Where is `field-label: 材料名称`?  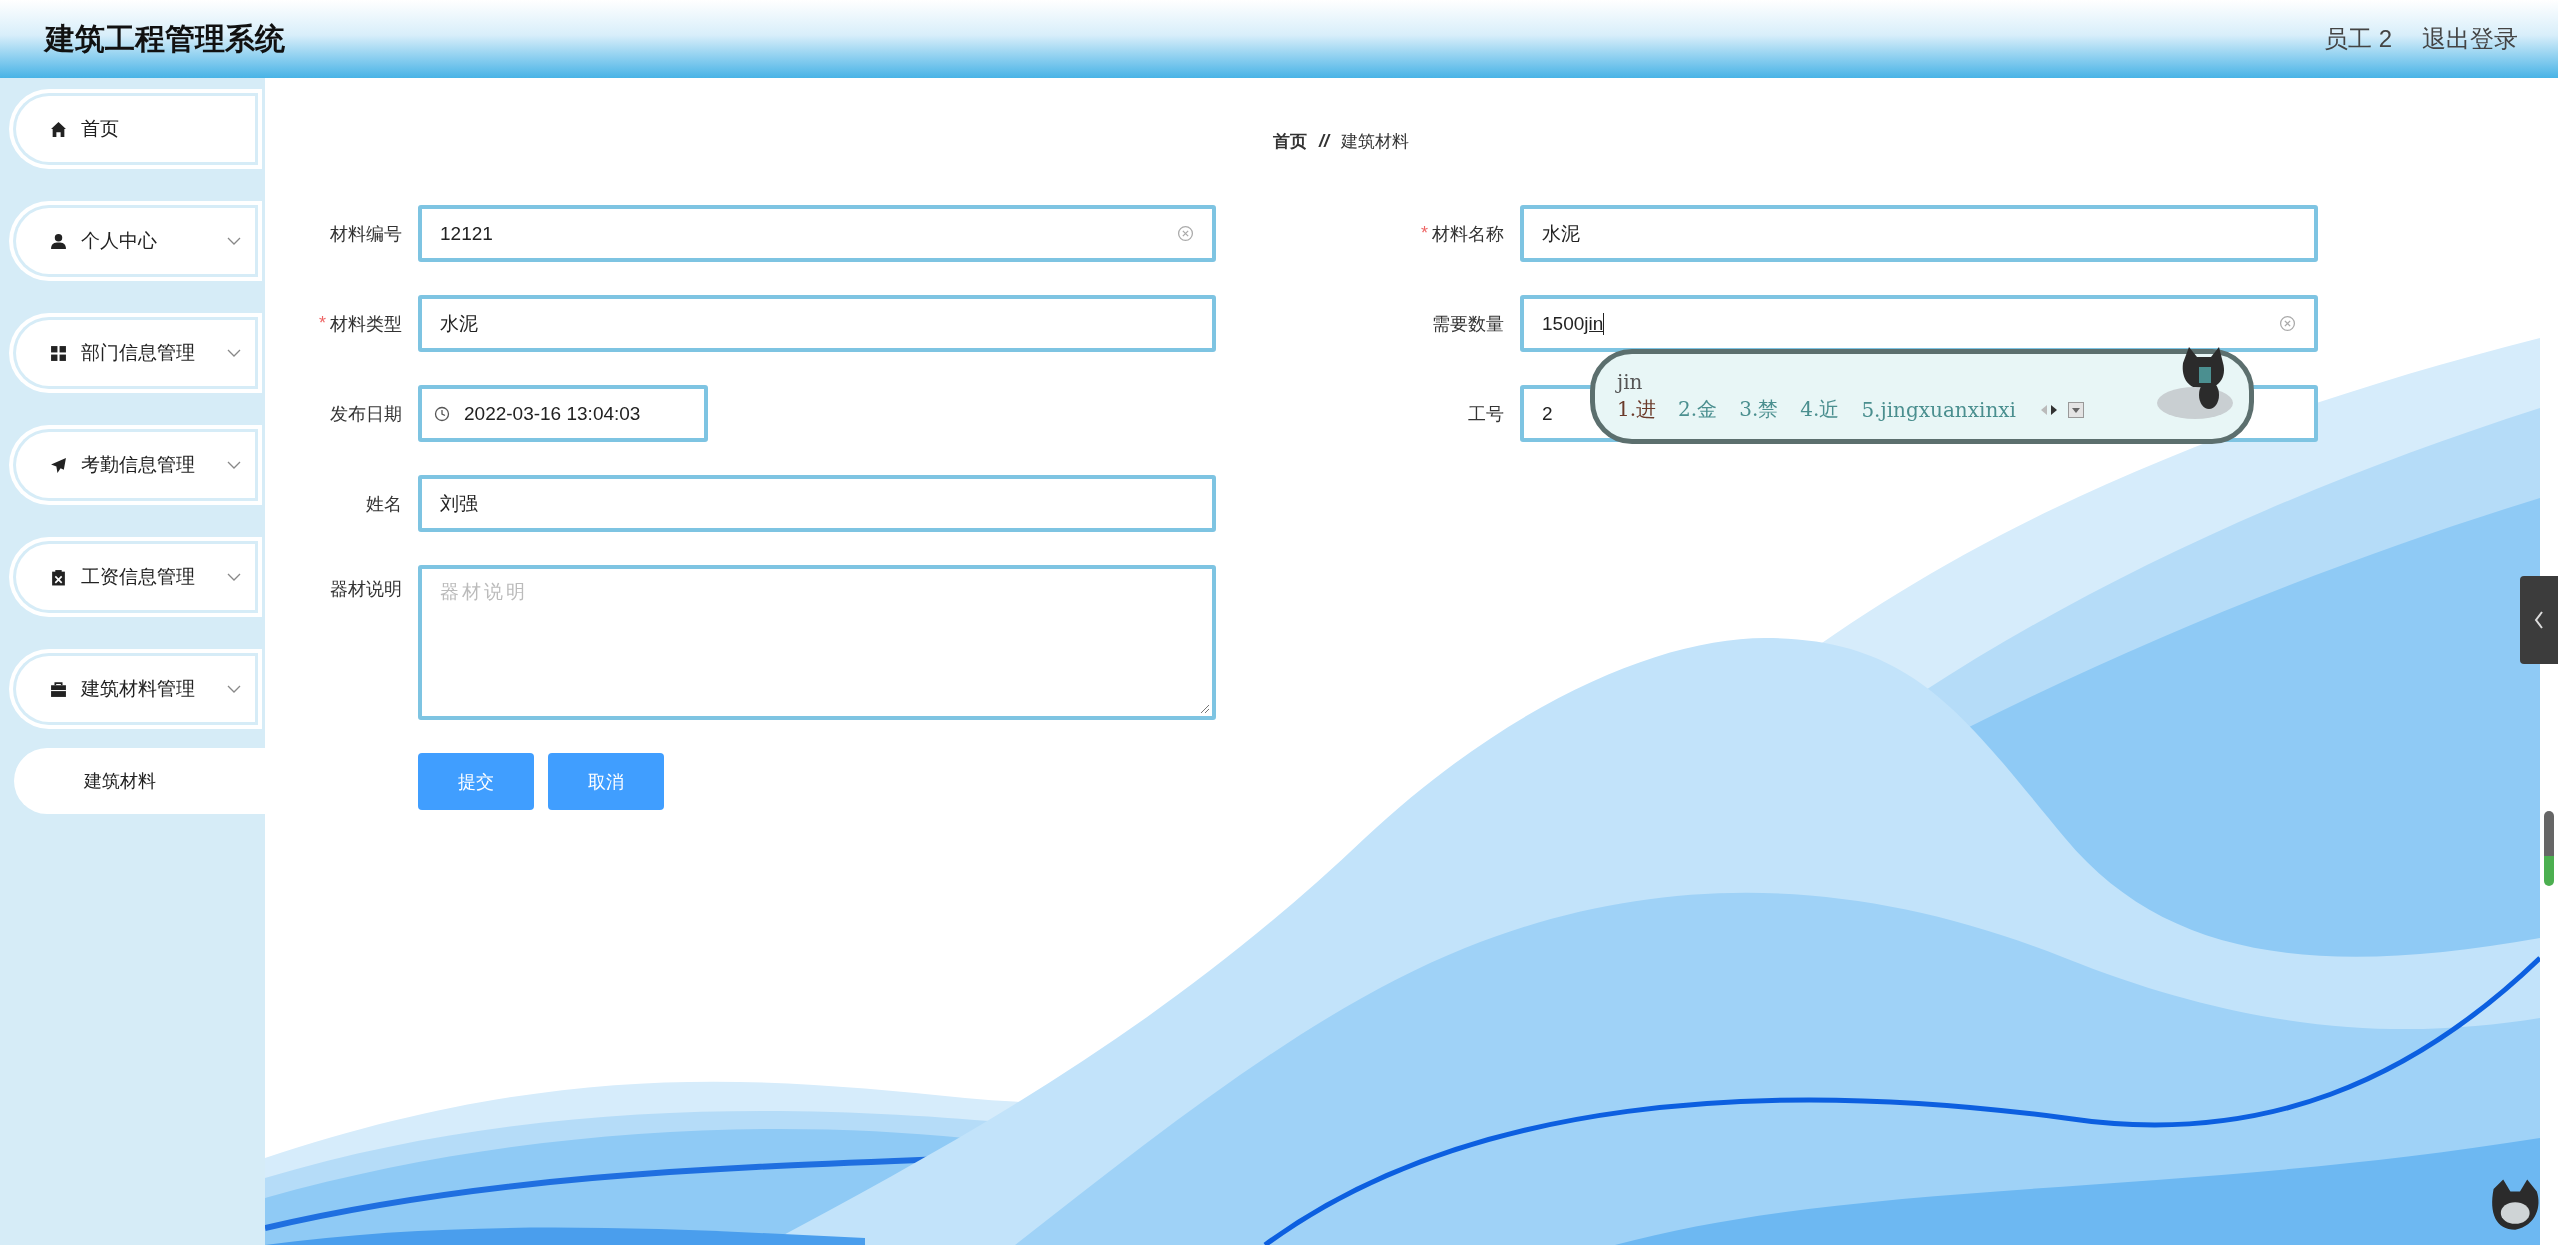
field-label: 材料名称 is located at coordinates (1468, 234).